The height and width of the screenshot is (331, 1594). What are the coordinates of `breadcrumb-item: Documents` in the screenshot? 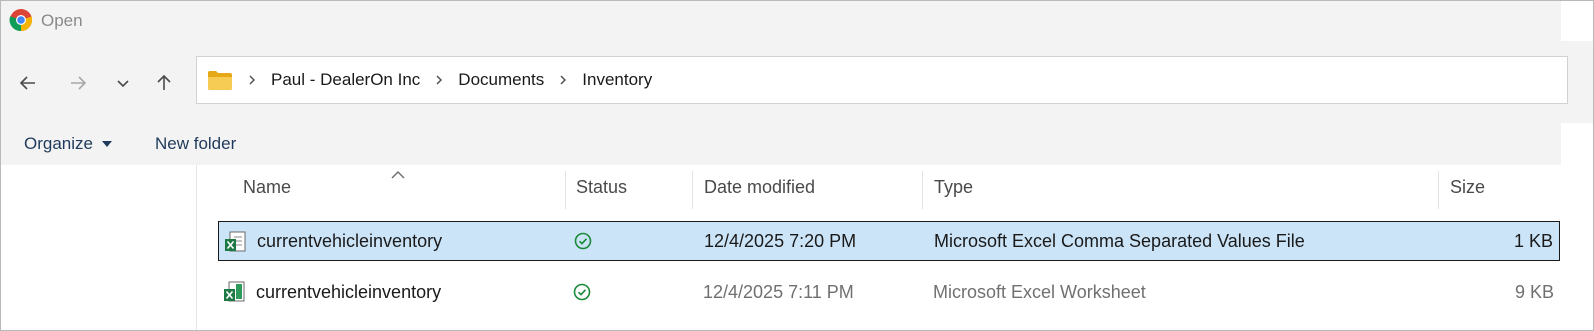 It's located at (501, 80).